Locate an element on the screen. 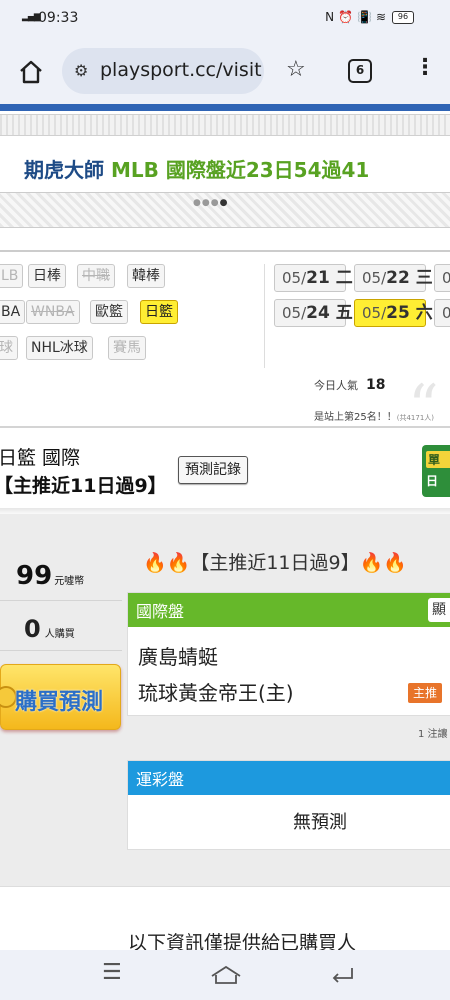  league-title: 日籃 國際 is located at coordinates (40, 458).